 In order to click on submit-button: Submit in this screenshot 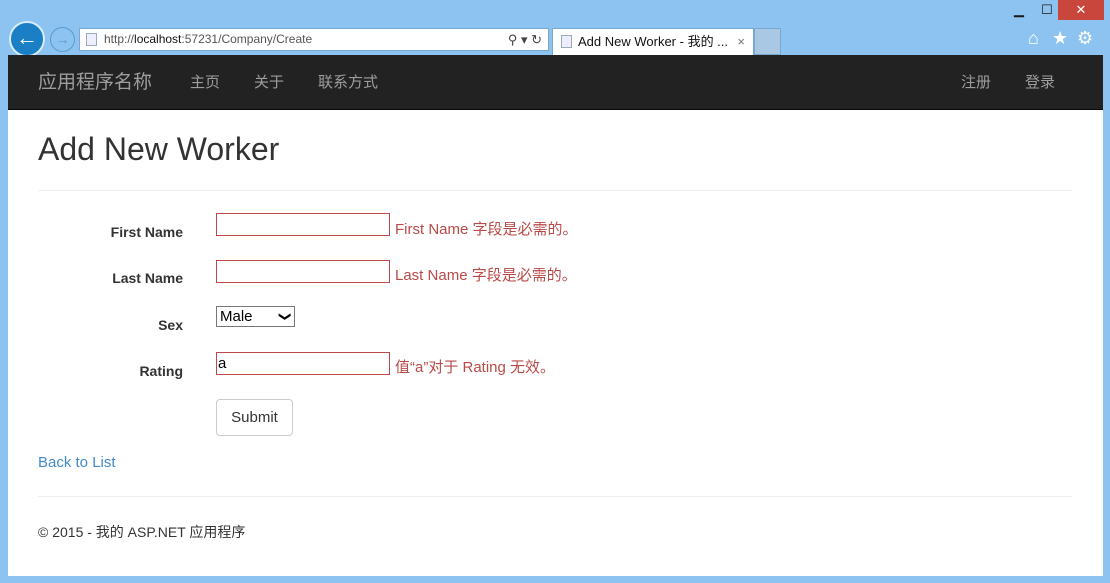, I will do `click(254, 417)`.